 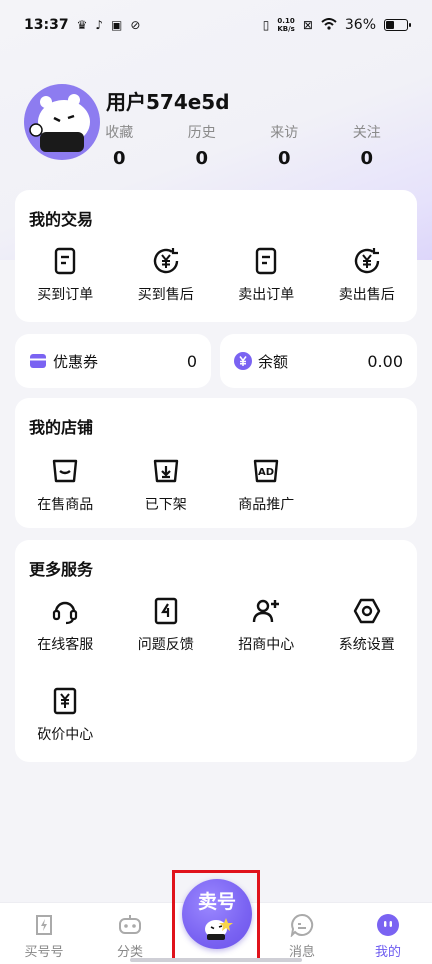 What do you see at coordinates (284, 133) in the screenshot?
I see `stat-label: 来访` at bounding box center [284, 133].